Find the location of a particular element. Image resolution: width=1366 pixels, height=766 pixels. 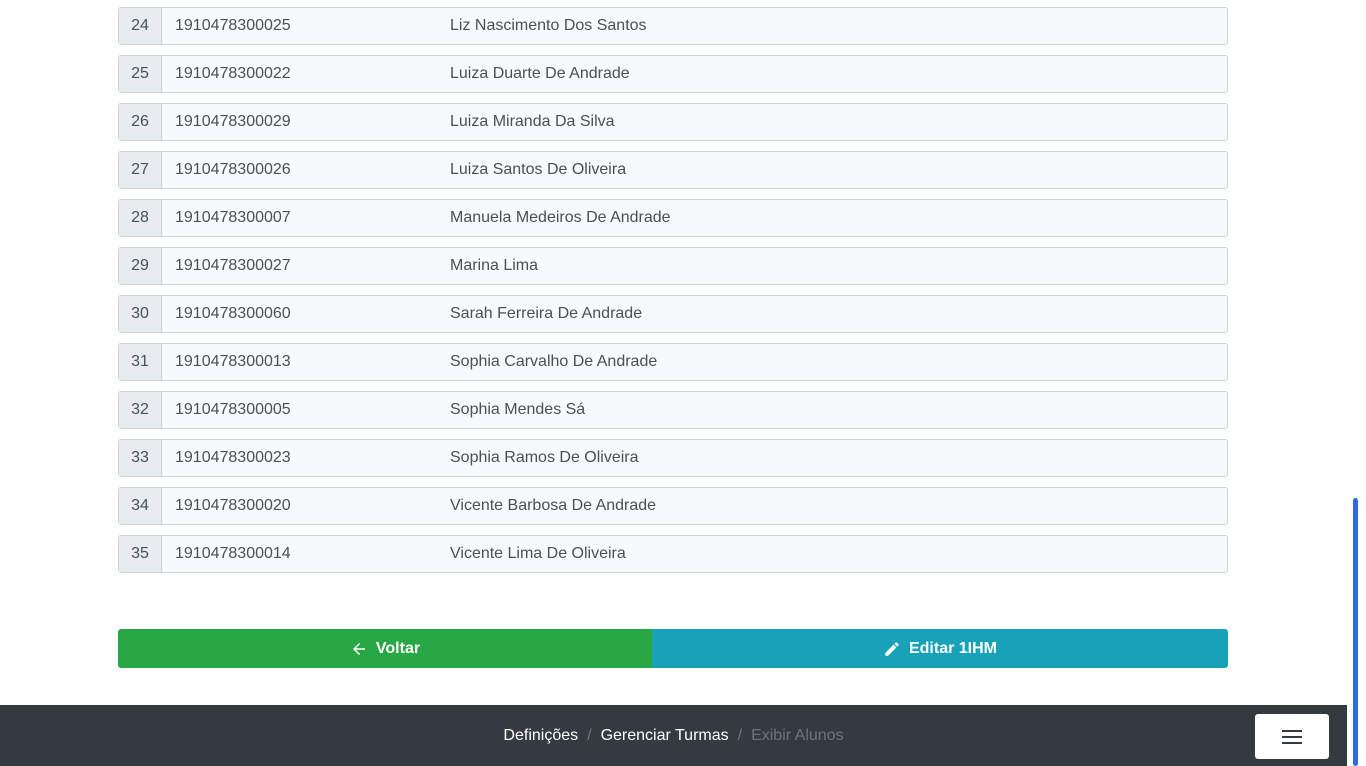

student-name: Sophia Ramos De Oliveira is located at coordinates (544, 457).